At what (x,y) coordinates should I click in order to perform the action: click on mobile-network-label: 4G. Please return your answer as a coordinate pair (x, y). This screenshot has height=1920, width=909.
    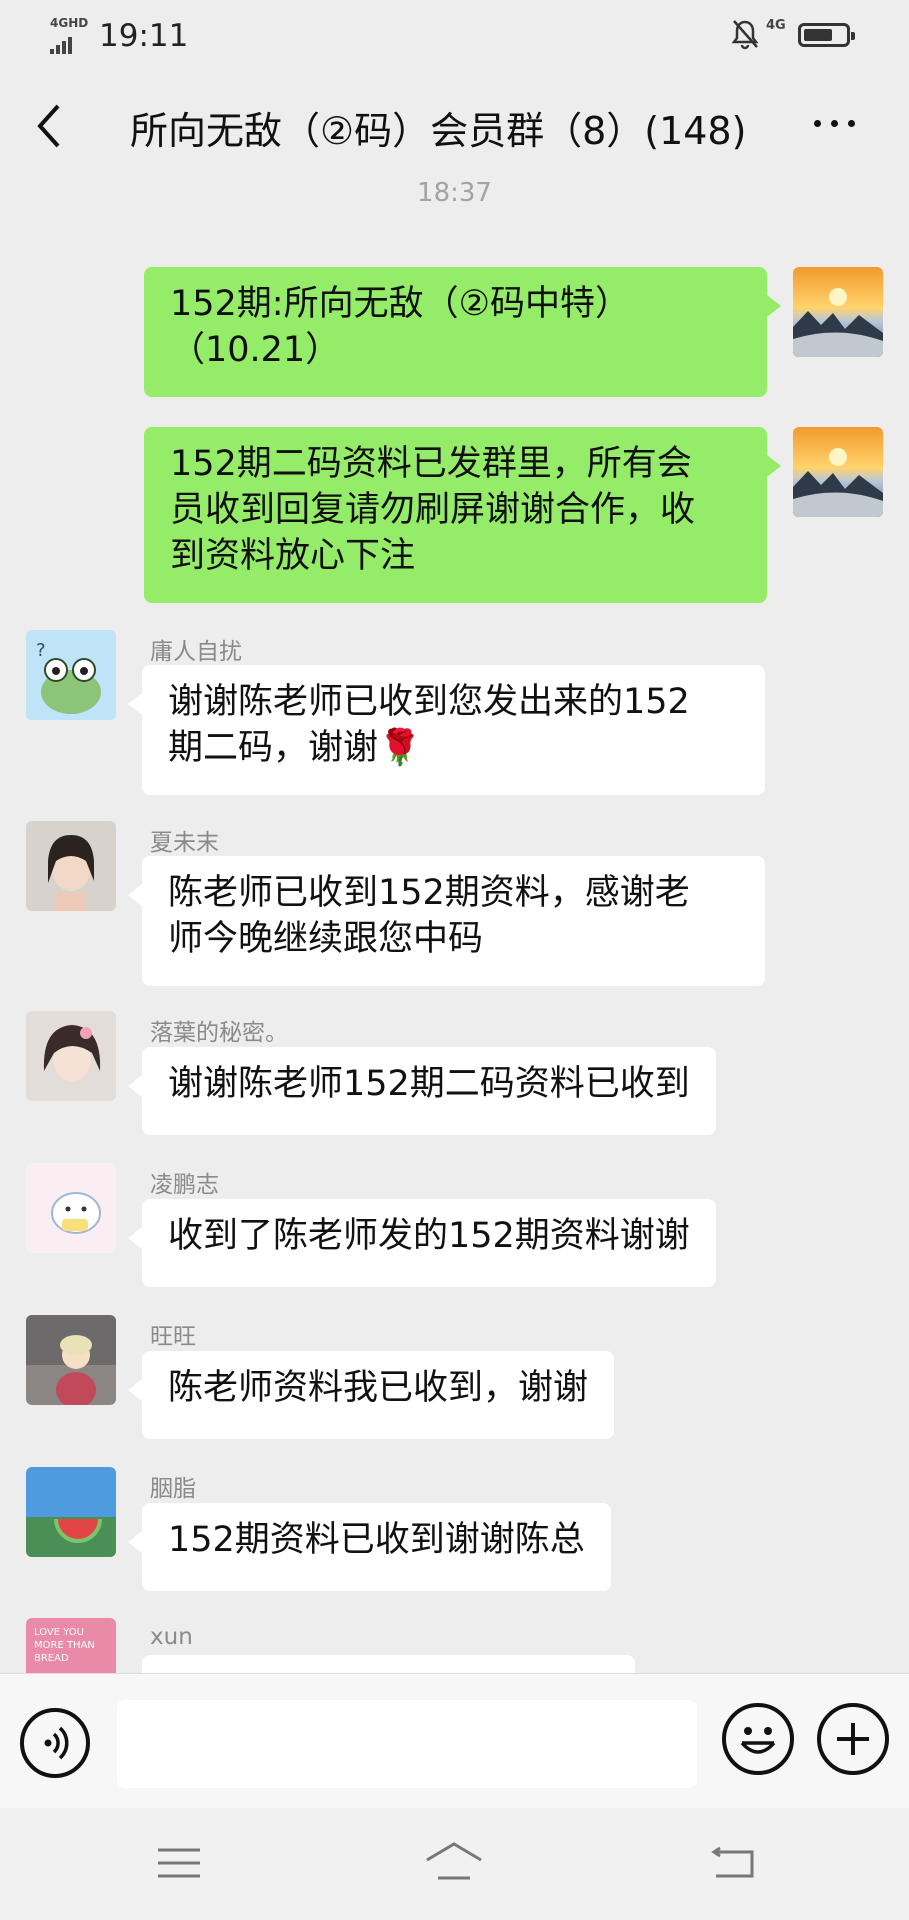
    Looking at the image, I should click on (776, 25).